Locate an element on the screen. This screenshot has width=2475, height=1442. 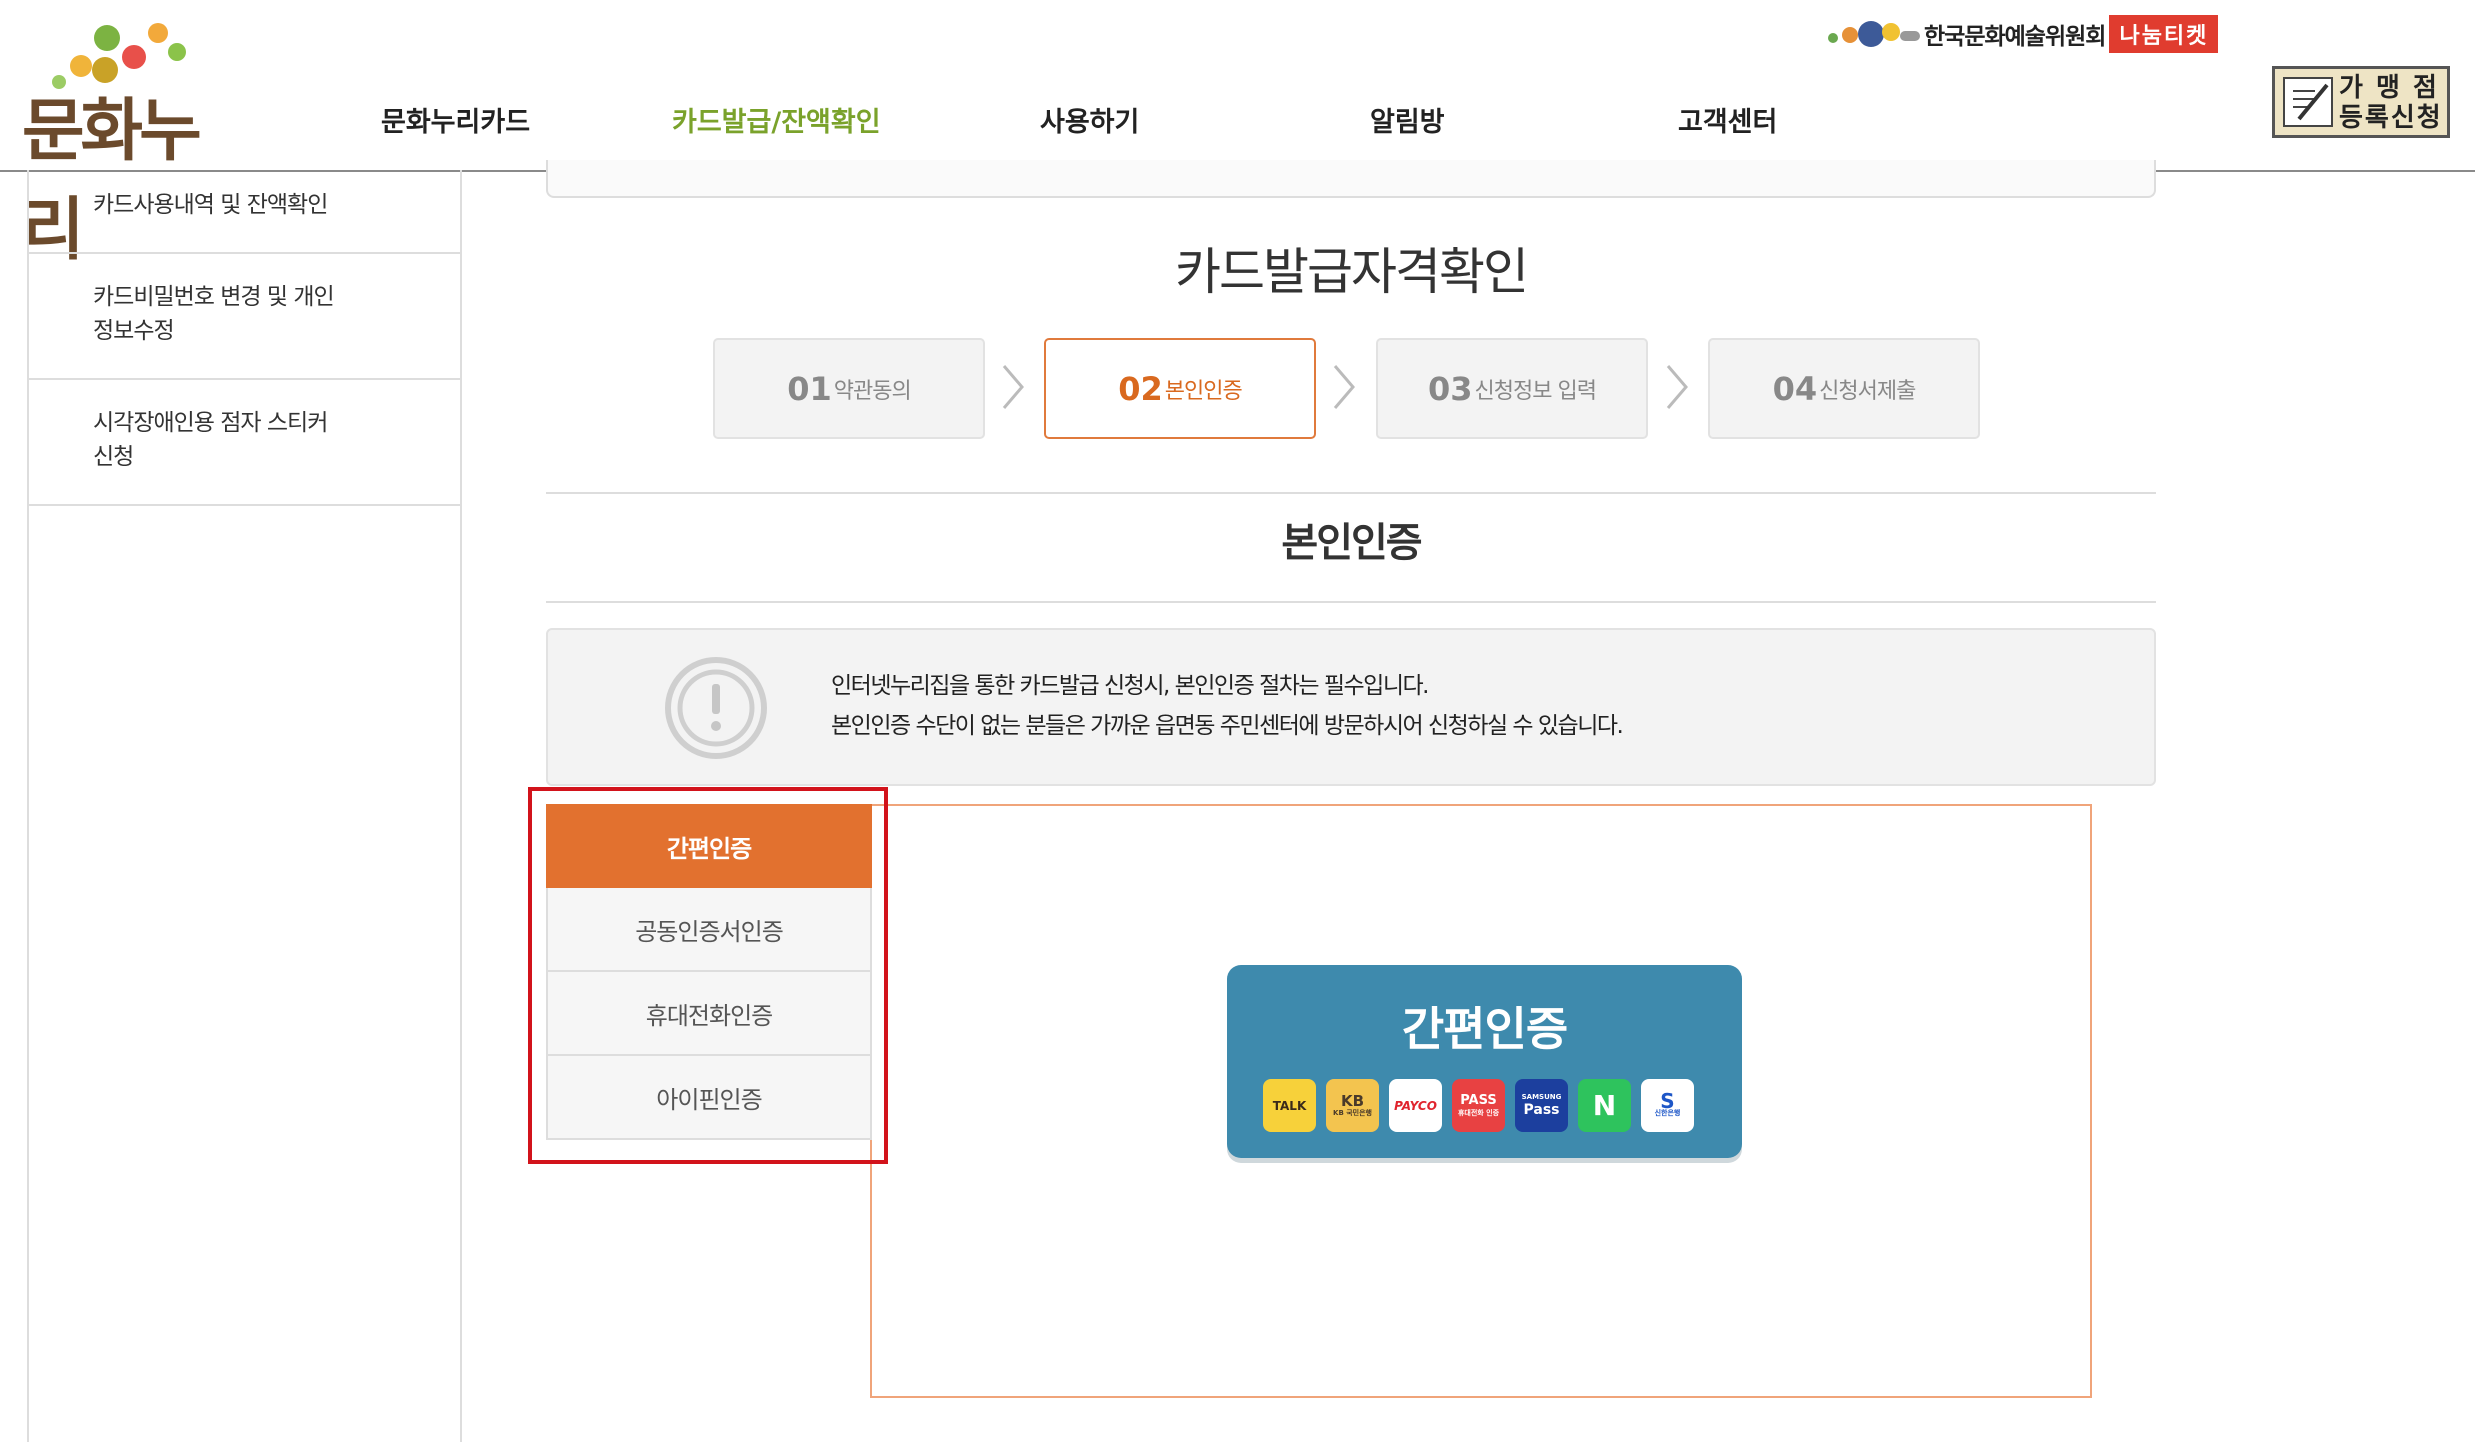
tab-certificate-auth: 공동인증서인증 is located at coordinates (709, 930).